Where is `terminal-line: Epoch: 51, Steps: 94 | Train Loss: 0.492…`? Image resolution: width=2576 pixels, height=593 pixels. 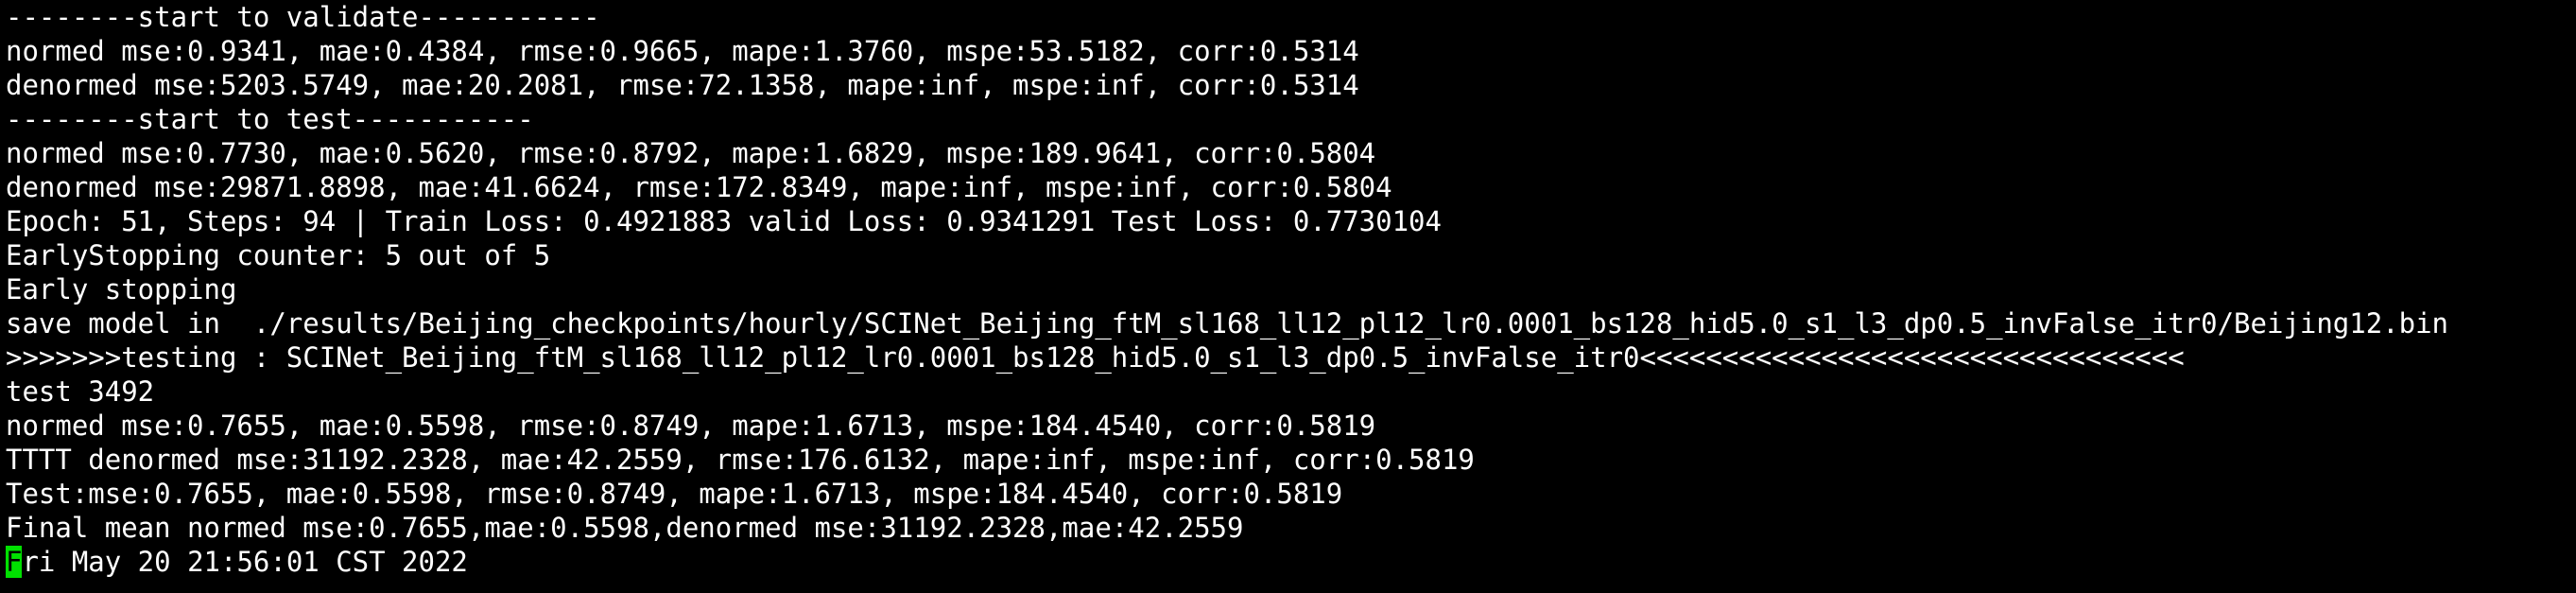
terminal-line: Epoch: 51, Steps: 94 | Train Loss: 0.492… is located at coordinates (724, 221).